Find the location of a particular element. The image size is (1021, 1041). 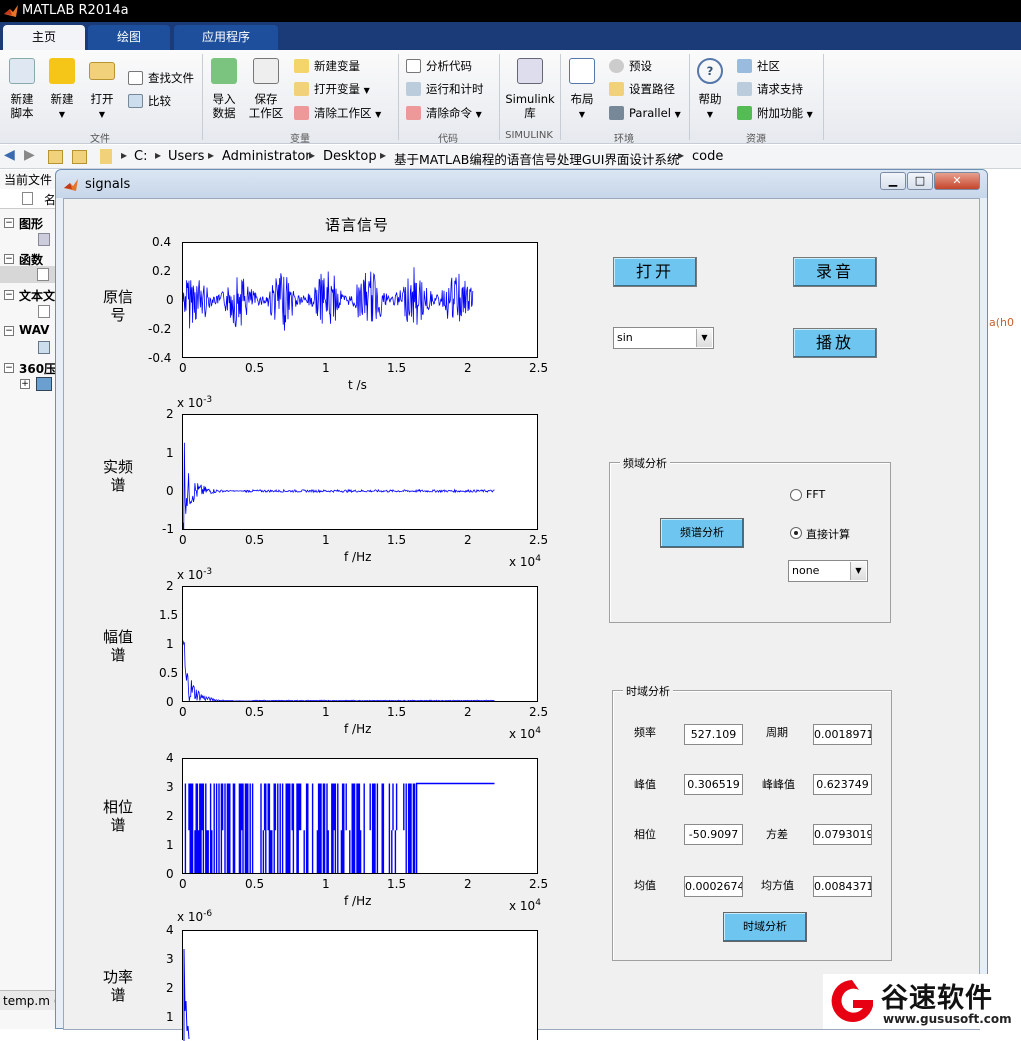

panel-header: 当前文件 is located at coordinates (28, 180).